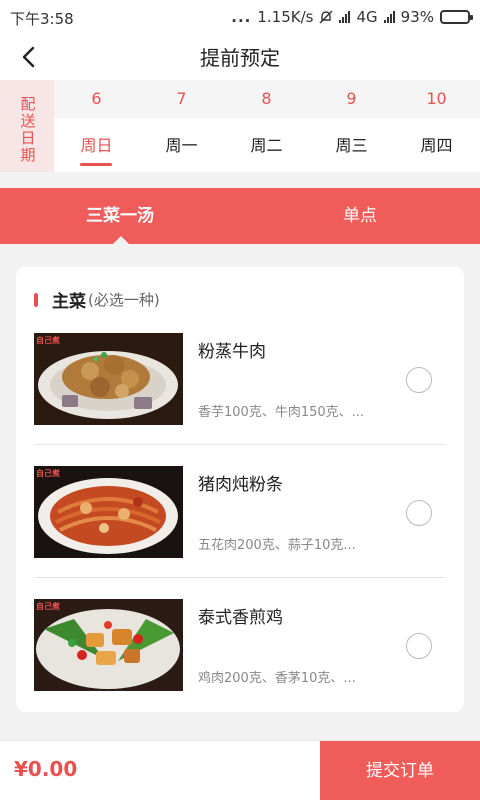 The width and height of the screenshot is (480, 800). Describe the element at coordinates (436, 98) in the screenshot. I see `date-number: 10` at that location.